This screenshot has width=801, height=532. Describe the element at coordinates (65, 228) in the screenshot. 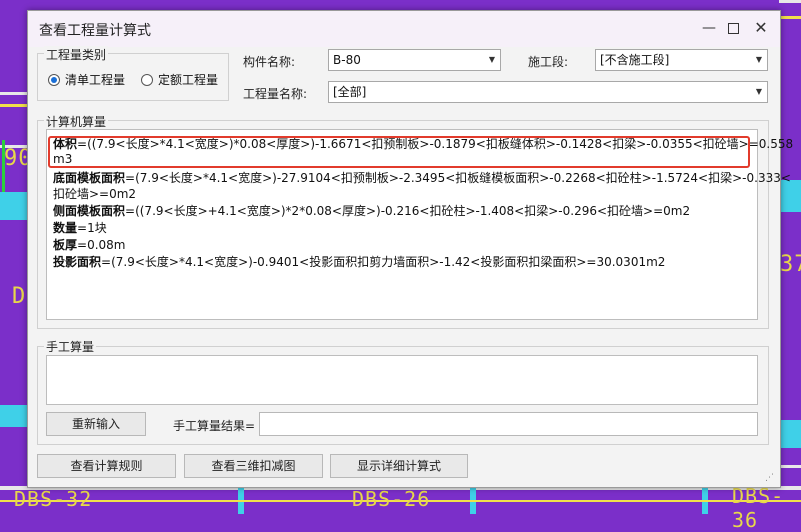

I see `formula-term: 数量` at that location.